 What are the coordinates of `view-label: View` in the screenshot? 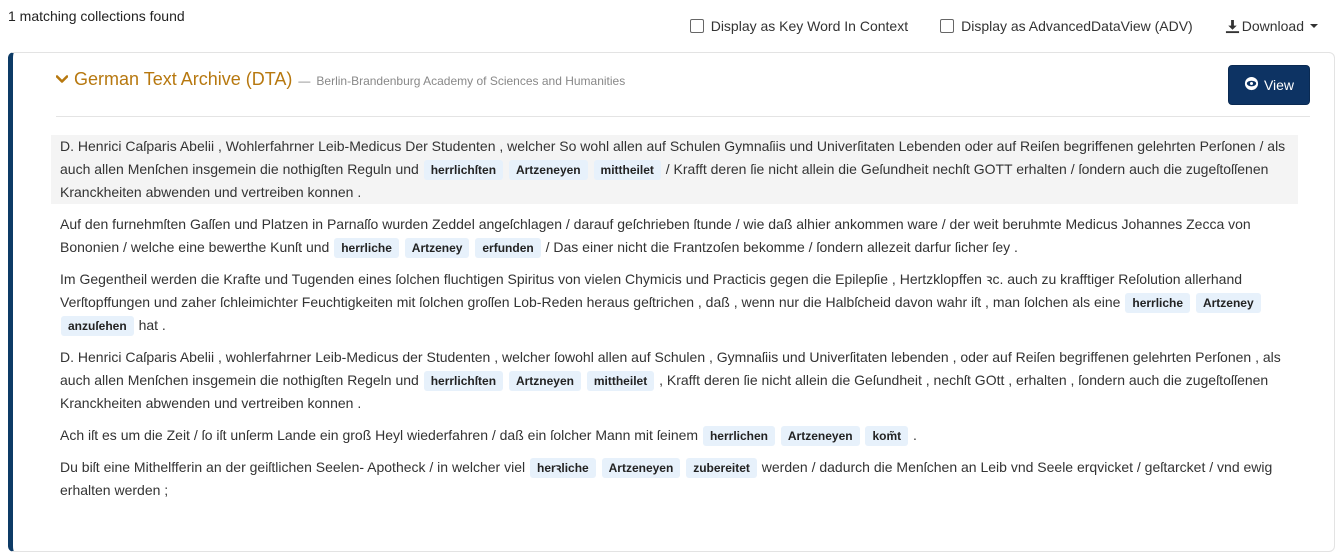 It's located at (1279, 85).